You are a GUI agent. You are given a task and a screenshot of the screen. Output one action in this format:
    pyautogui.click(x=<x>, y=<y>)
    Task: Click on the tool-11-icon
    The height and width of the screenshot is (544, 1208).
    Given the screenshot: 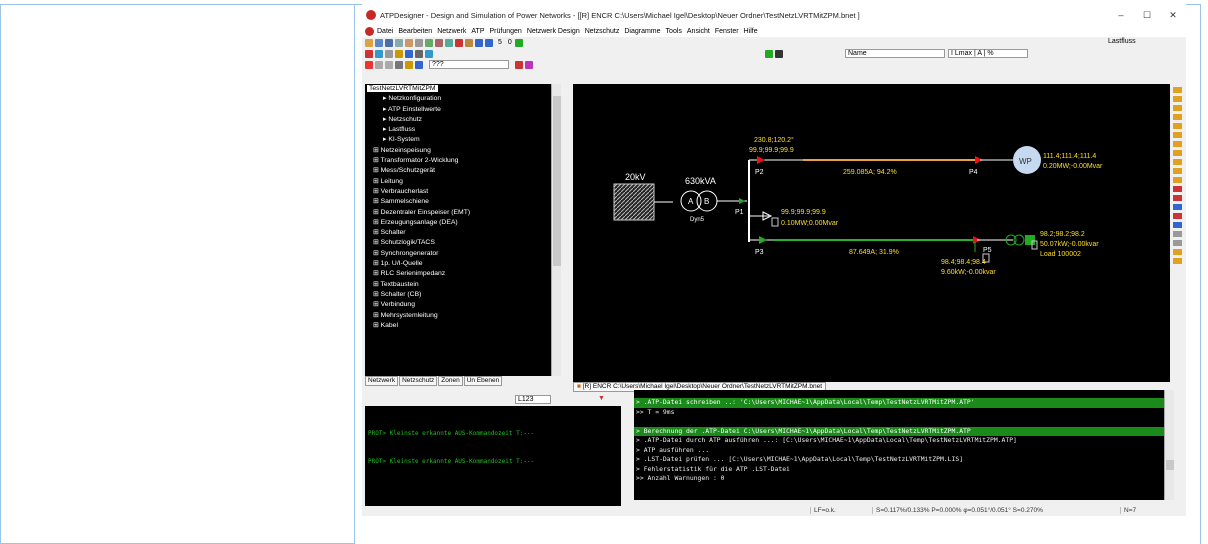 What is the action you would take?
    pyautogui.click(x=1177, y=180)
    